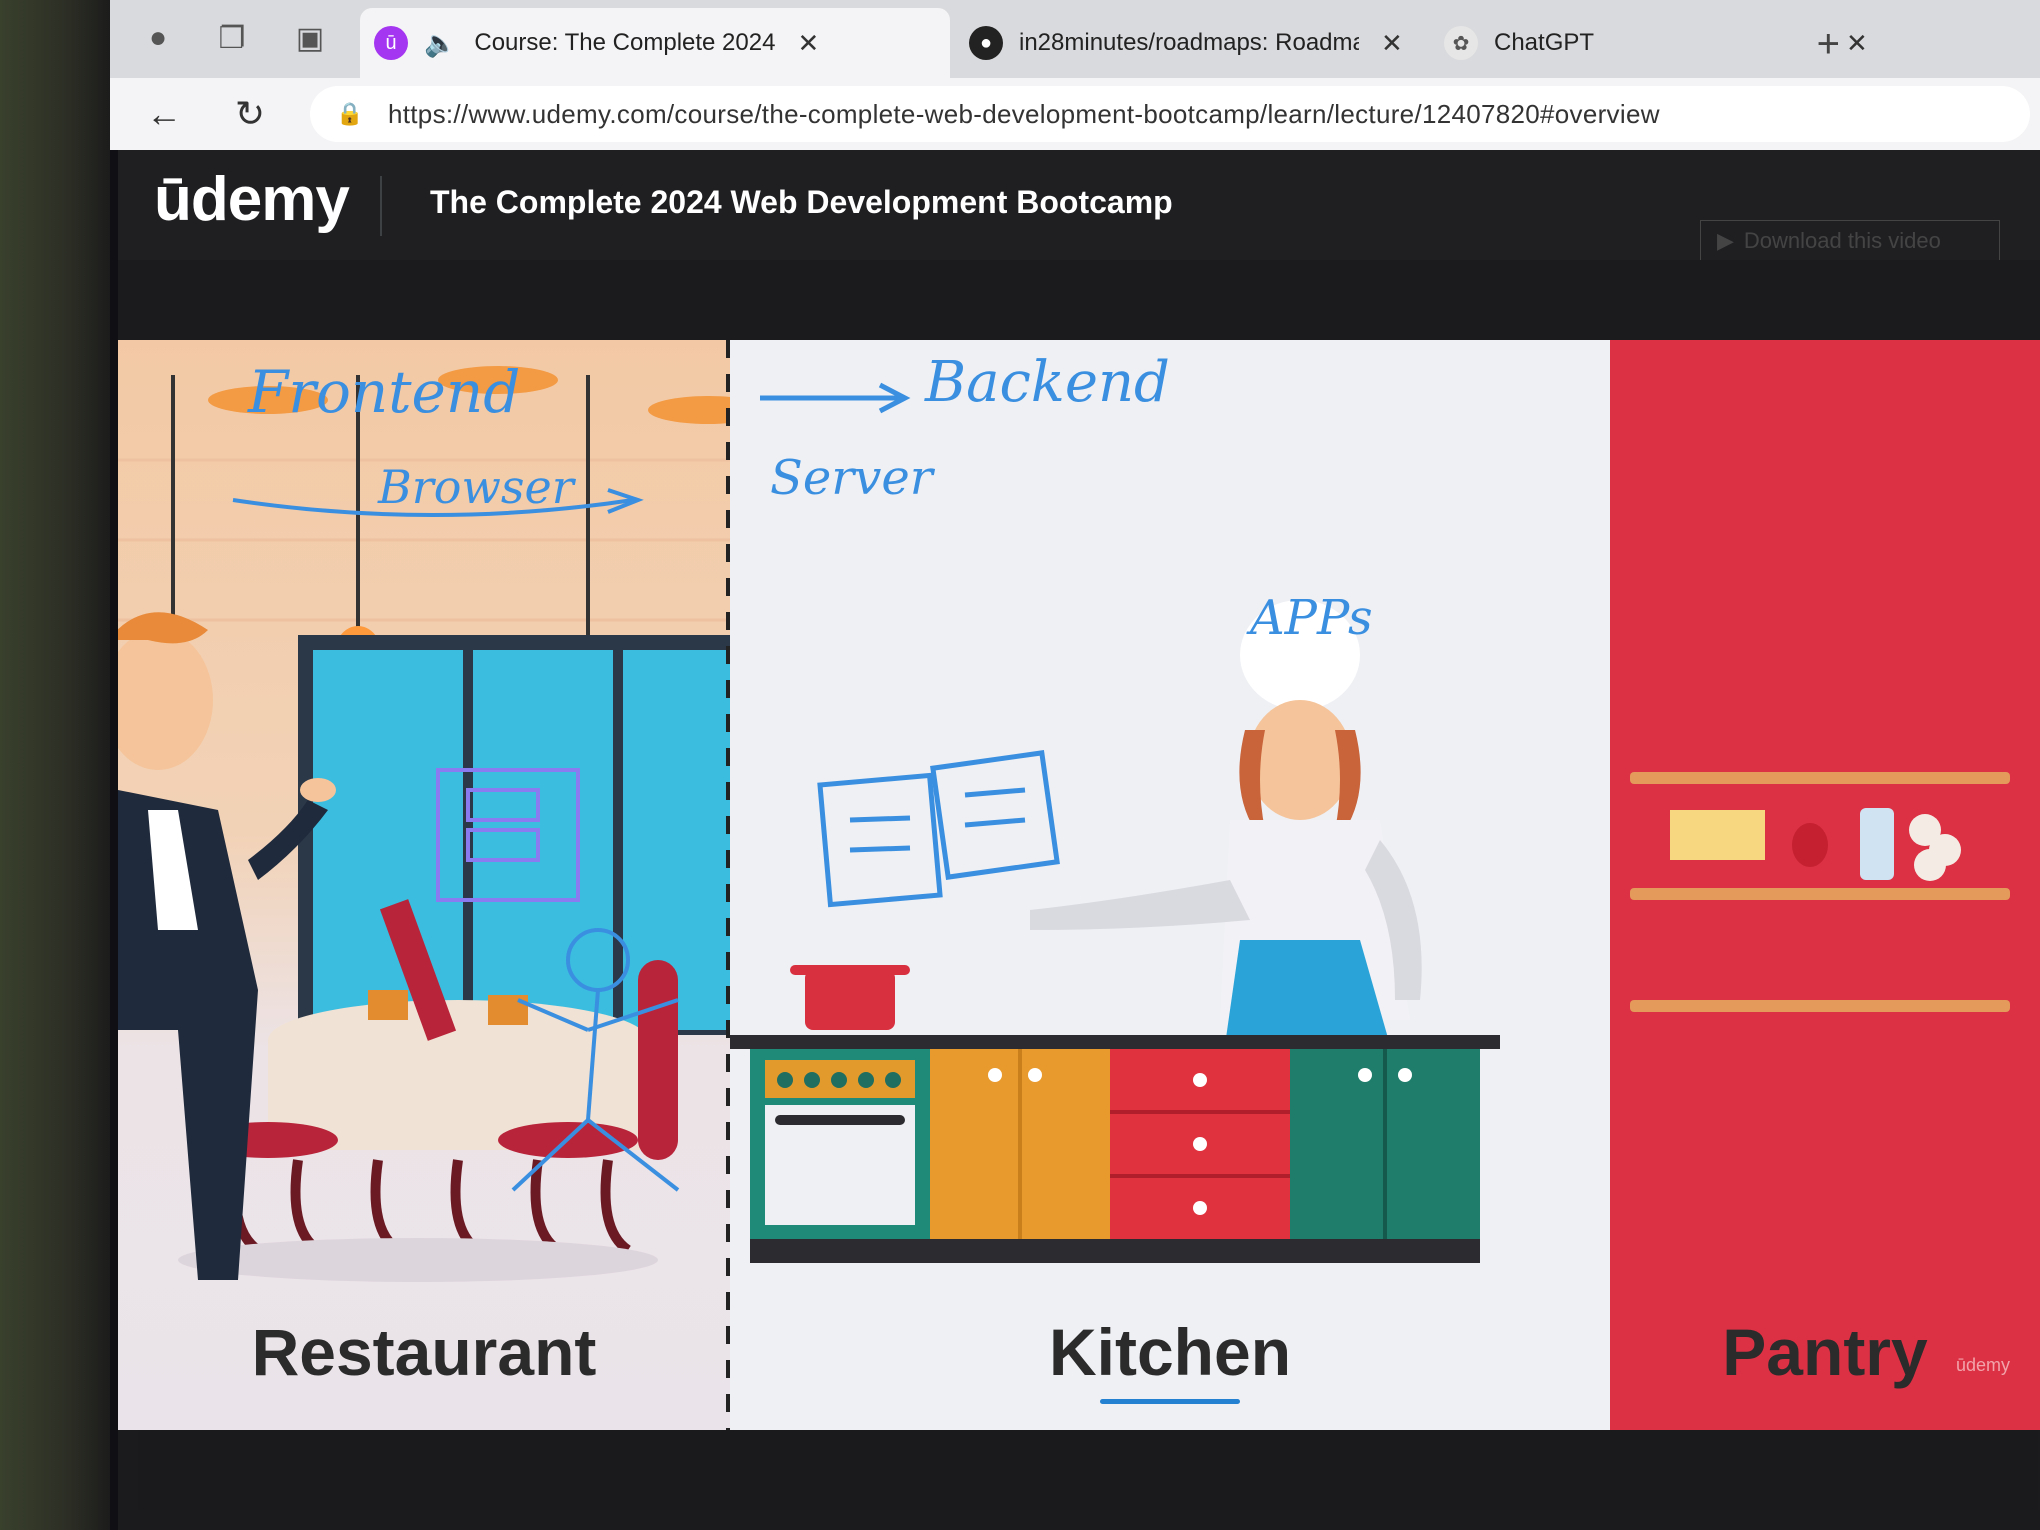 The height and width of the screenshot is (1530, 2040). Describe the element at coordinates (1047, 382) in the screenshot. I see `backend-annotation: Backend` at that location.